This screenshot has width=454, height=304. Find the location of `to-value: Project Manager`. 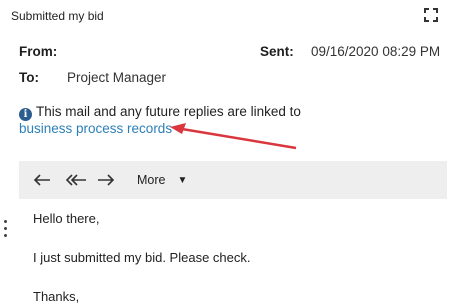

to-value: Project Manager is located at coordinates (117, 77).